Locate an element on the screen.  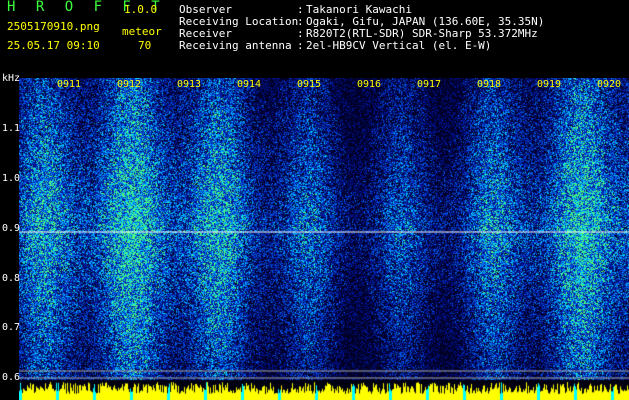
y-tick-label: 1.0 is located at coordinates (11, 178).